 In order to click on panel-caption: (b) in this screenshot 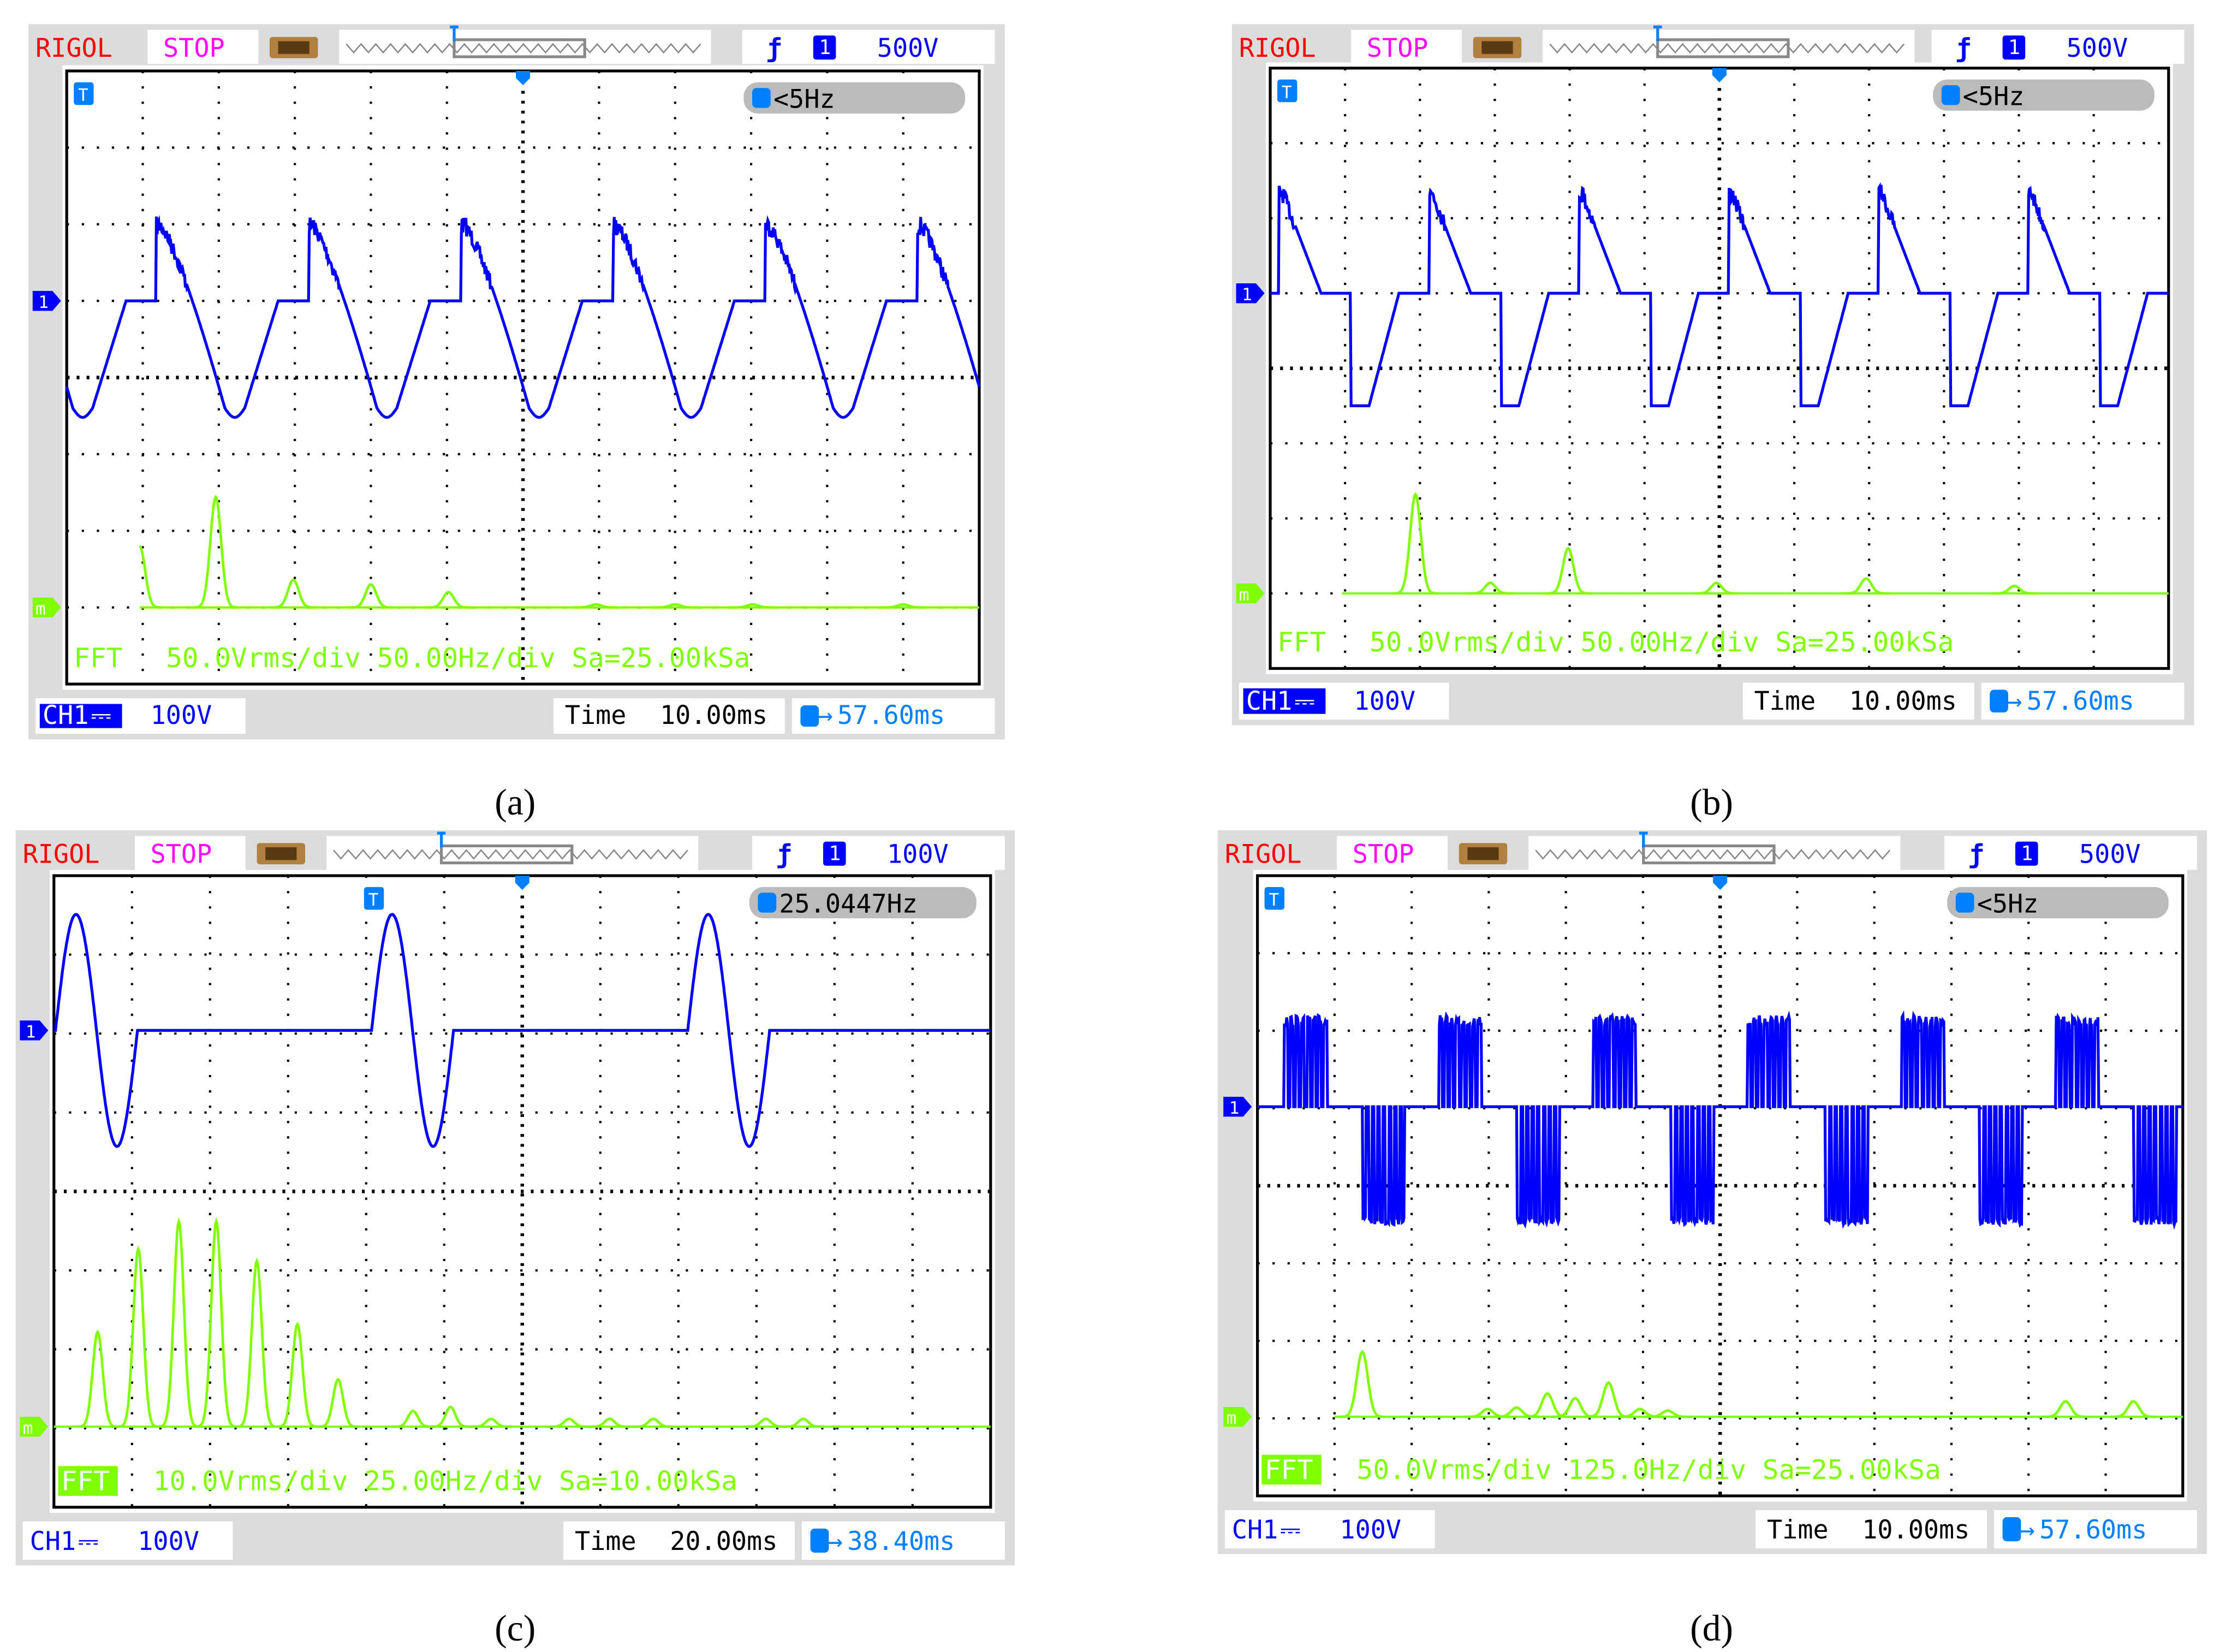, I will do `click(1711, 802)`.